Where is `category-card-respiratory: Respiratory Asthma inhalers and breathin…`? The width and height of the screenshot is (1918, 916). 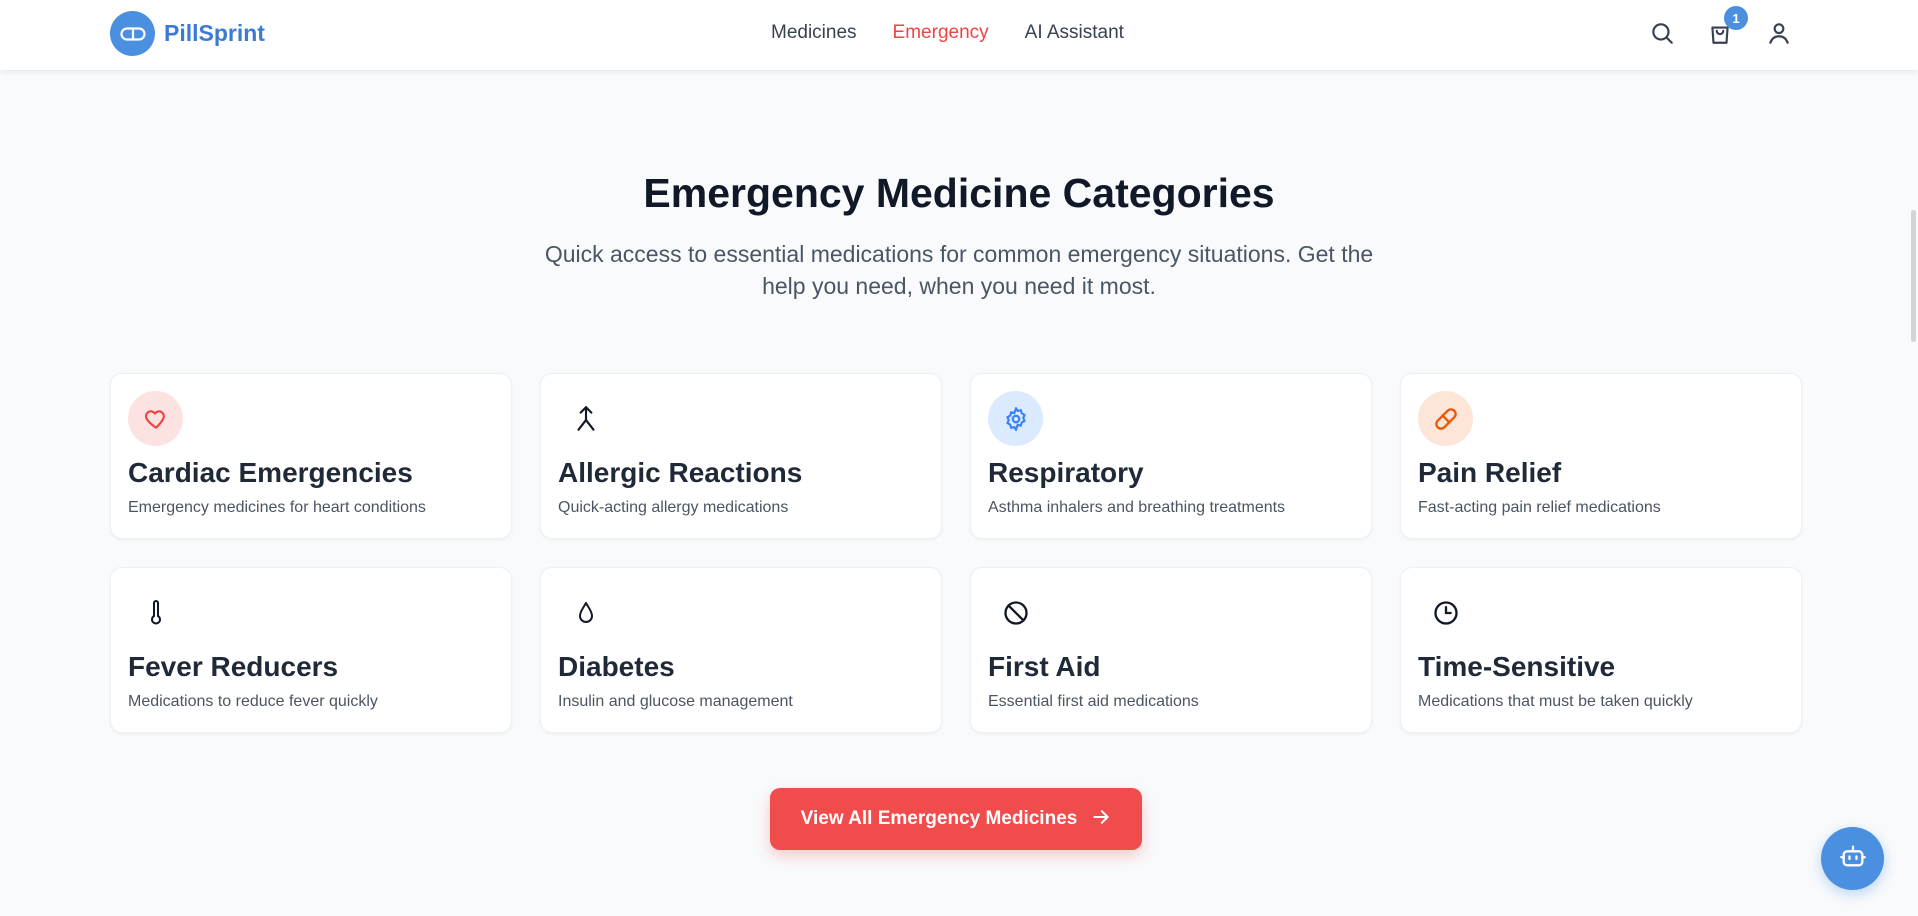
category-card-respiratory: Respiratory Asthma inhalers and breathin… is located at coordinates (1171, 456).